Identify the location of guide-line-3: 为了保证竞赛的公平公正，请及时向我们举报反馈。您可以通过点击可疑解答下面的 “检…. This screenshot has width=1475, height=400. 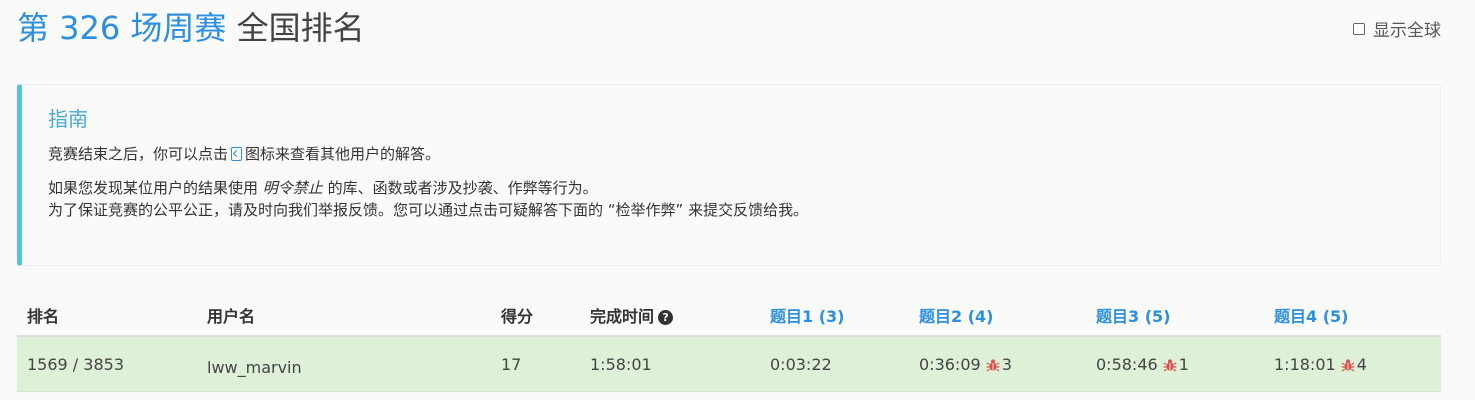
(428, 210).